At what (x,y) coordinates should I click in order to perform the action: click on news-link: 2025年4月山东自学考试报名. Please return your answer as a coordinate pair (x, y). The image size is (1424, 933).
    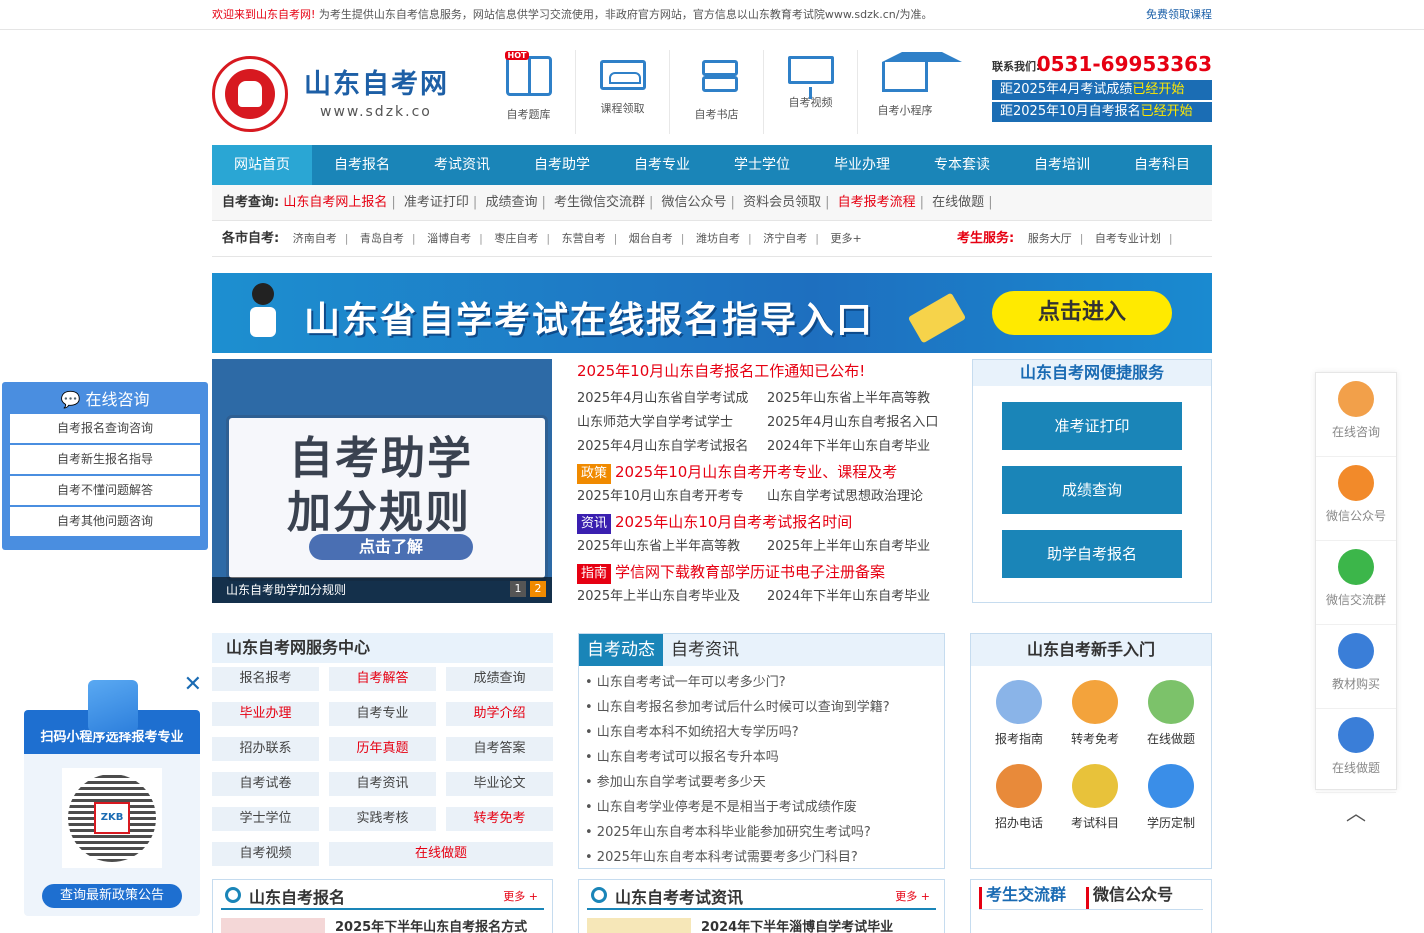
    Looking at the image, I should click on (672, 447).